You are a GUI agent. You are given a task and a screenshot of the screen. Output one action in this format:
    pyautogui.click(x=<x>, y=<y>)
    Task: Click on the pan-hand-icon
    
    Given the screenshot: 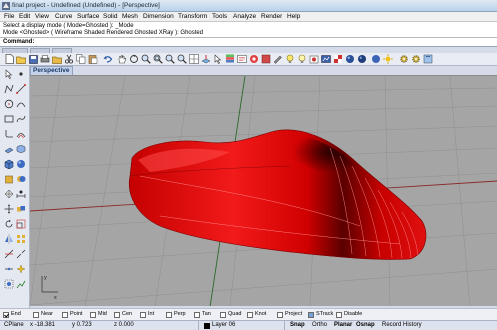 What is the action you would take?
    pyautogui.click(x=122, y=59)
    